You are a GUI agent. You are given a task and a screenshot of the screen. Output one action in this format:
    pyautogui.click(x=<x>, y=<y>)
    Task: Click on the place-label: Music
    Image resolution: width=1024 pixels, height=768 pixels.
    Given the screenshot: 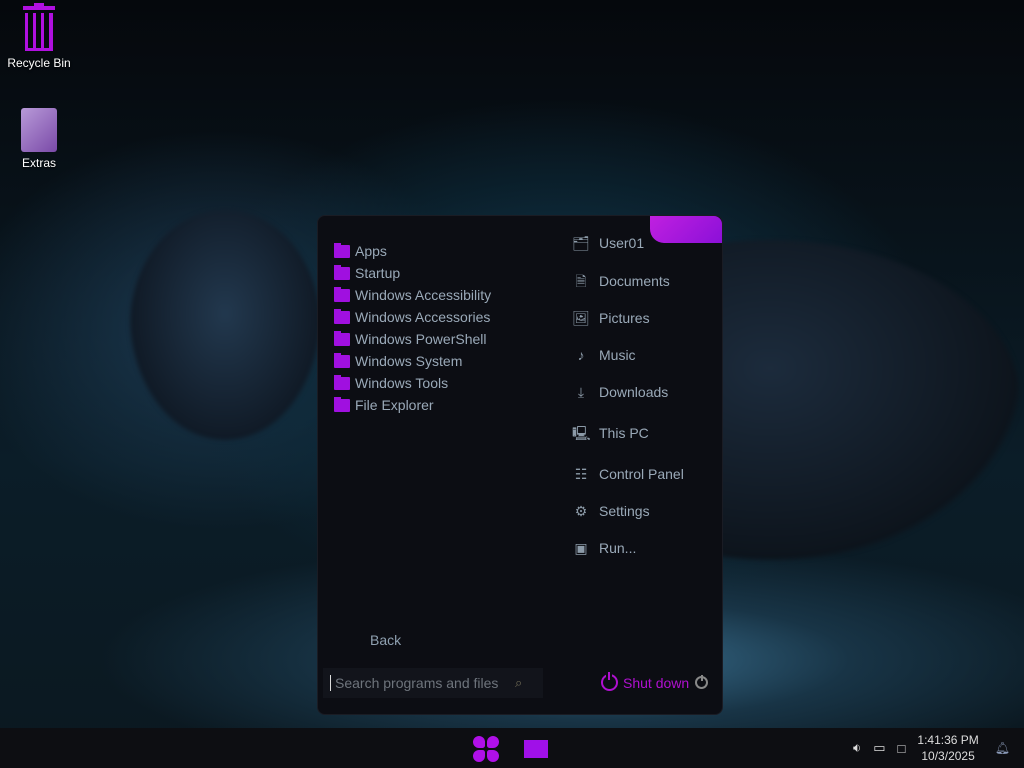 What is the action you would take?
    pyautogui.click(x=617, y=355)
    